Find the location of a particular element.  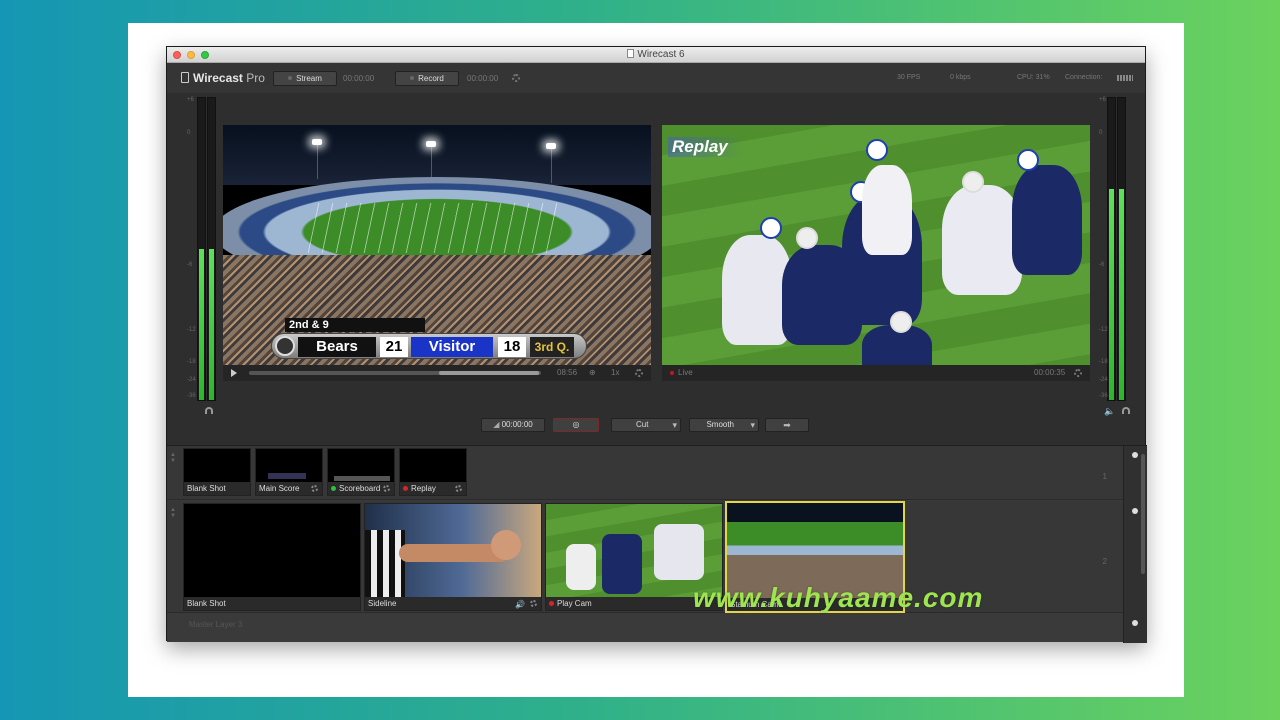

preview-time: 08:56 is located at coordinates (567, 372).